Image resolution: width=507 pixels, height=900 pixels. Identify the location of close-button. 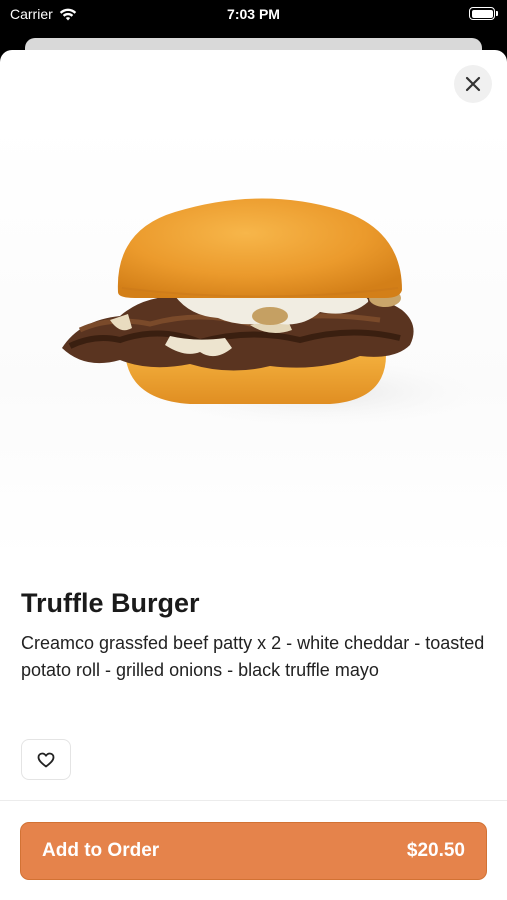
(473, 84).